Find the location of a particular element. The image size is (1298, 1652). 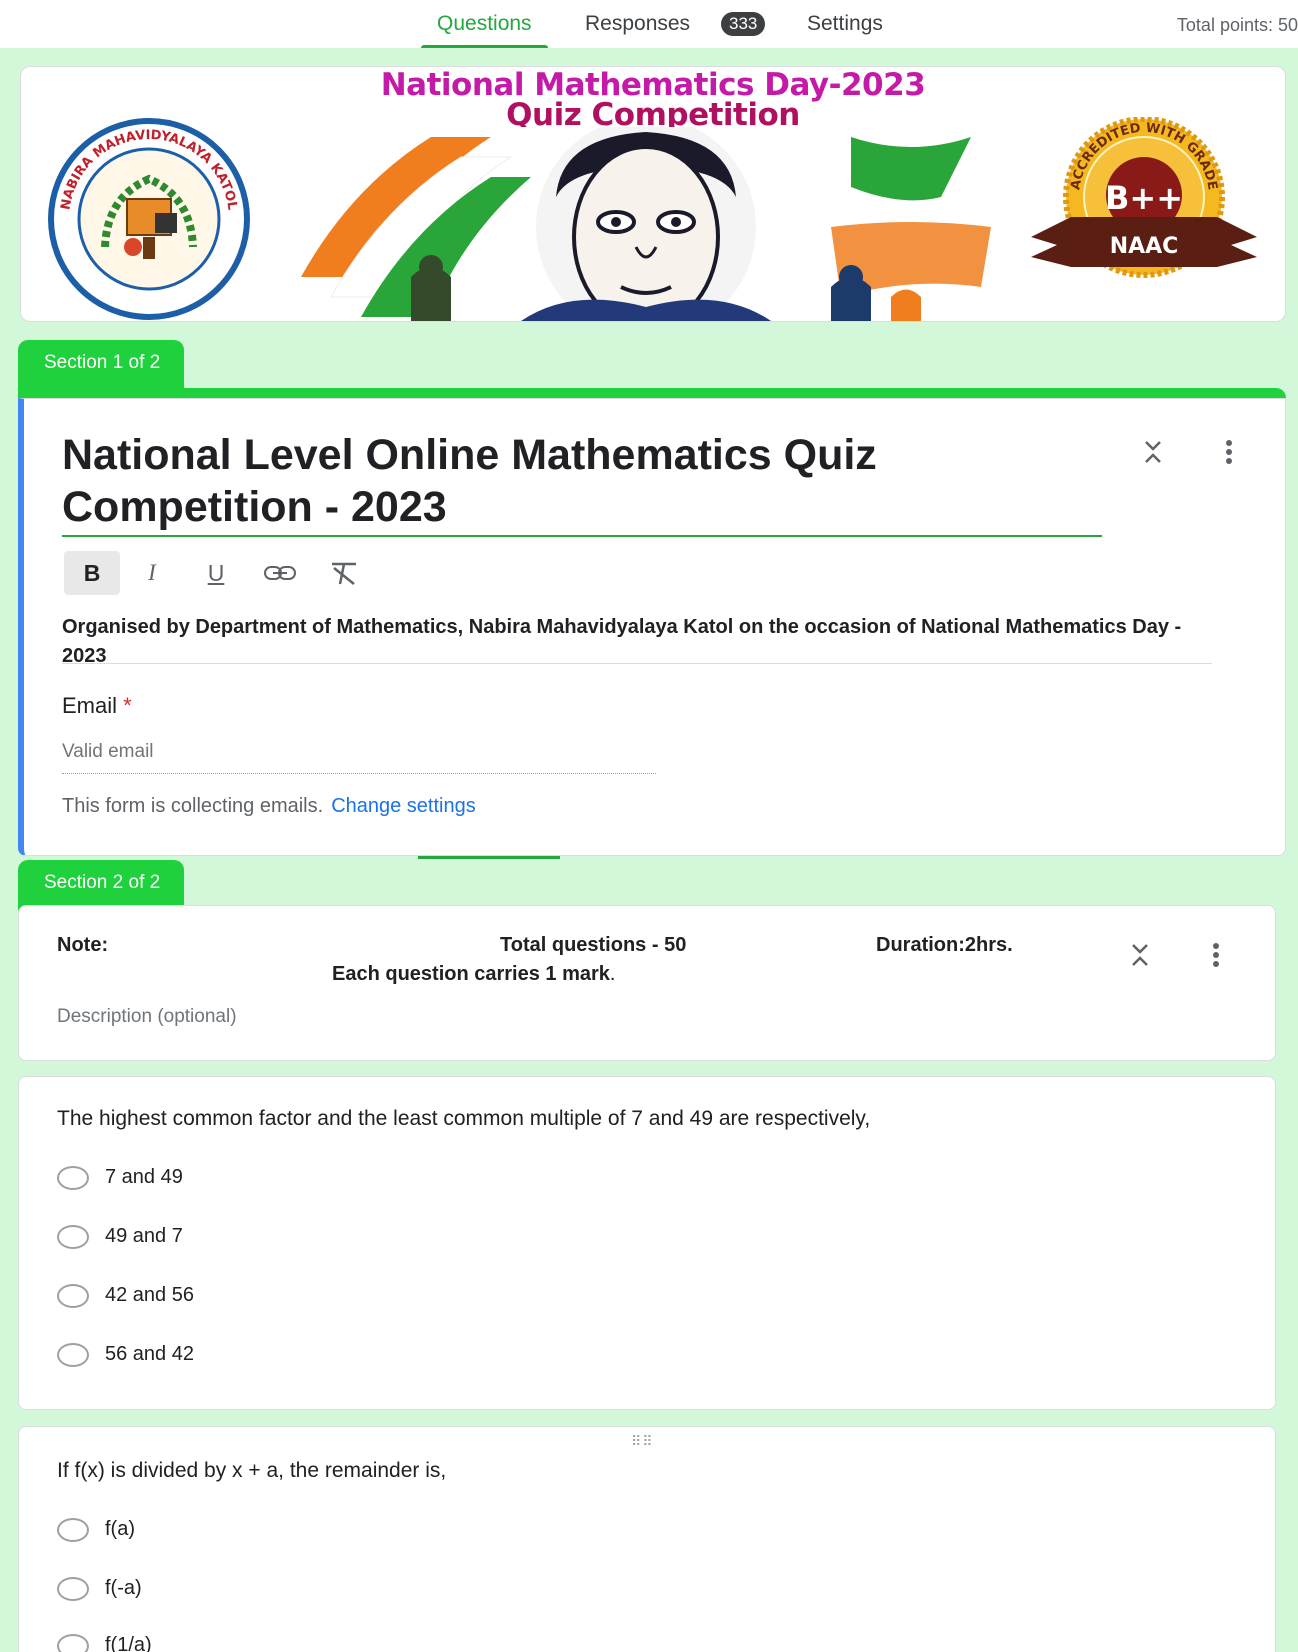

marks-text-value: Each question carries 1 mark is located at coordinates (471, 974).